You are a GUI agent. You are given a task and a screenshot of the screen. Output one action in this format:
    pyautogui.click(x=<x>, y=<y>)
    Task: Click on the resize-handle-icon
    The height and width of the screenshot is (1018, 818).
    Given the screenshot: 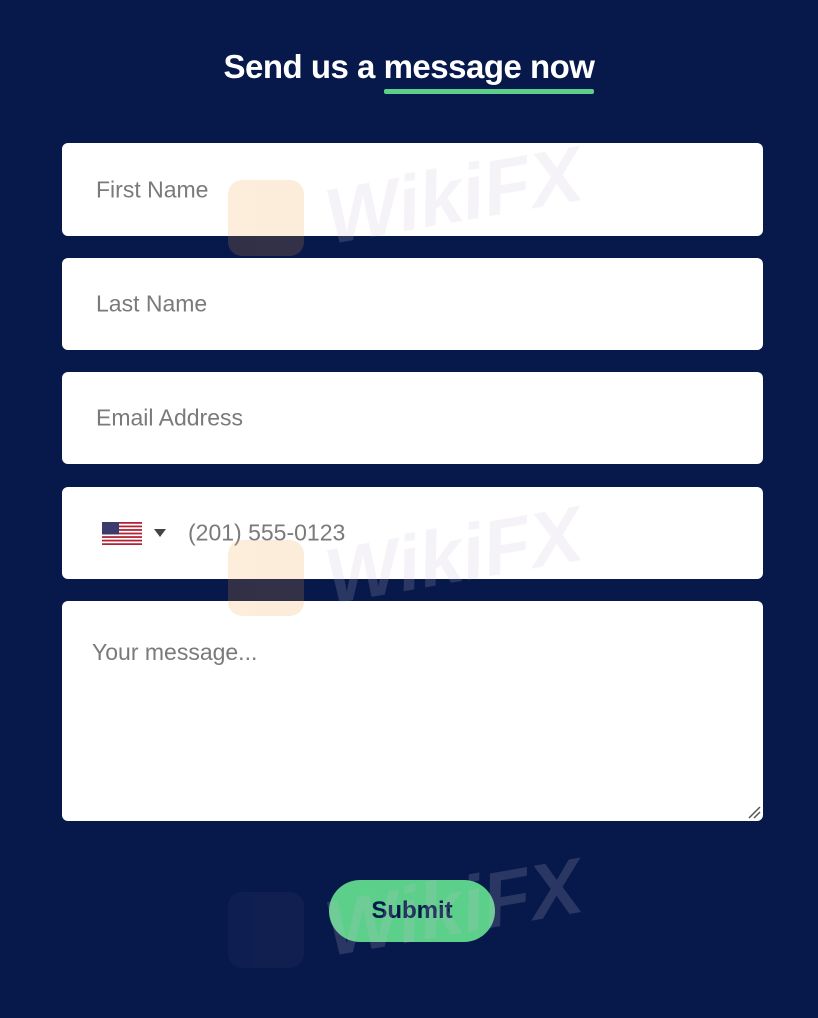 What is the action you would take?
    pyautogui.click(x=753, y=811)
    